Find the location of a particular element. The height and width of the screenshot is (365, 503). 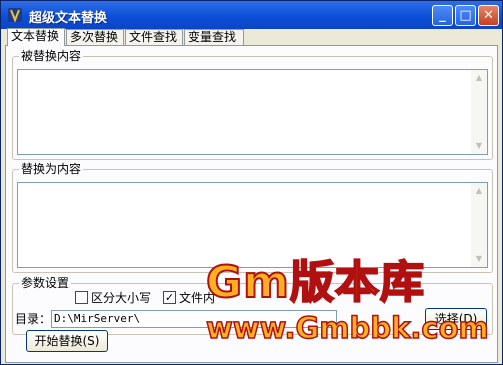

tab-variable-search: 变量查找 is located at coordinates (214, 37).